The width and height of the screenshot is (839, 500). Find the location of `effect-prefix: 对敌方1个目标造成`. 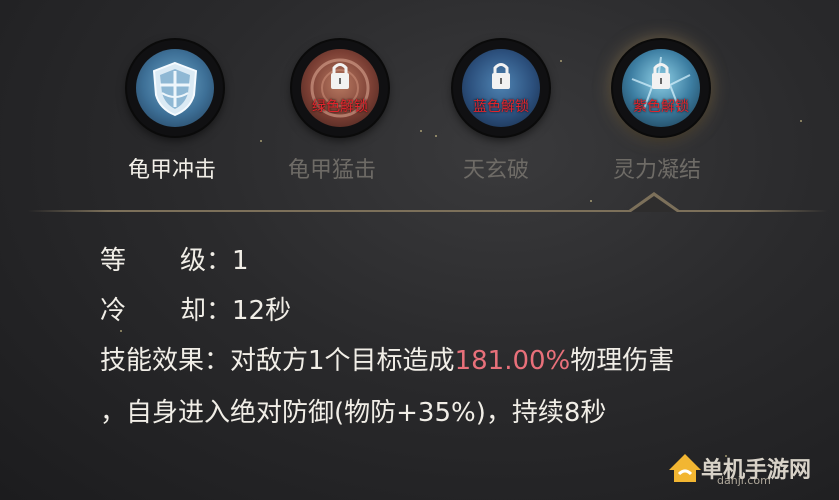

effect-prefix: 对敌方1个目标造成 is located at coordinates (342, 361).